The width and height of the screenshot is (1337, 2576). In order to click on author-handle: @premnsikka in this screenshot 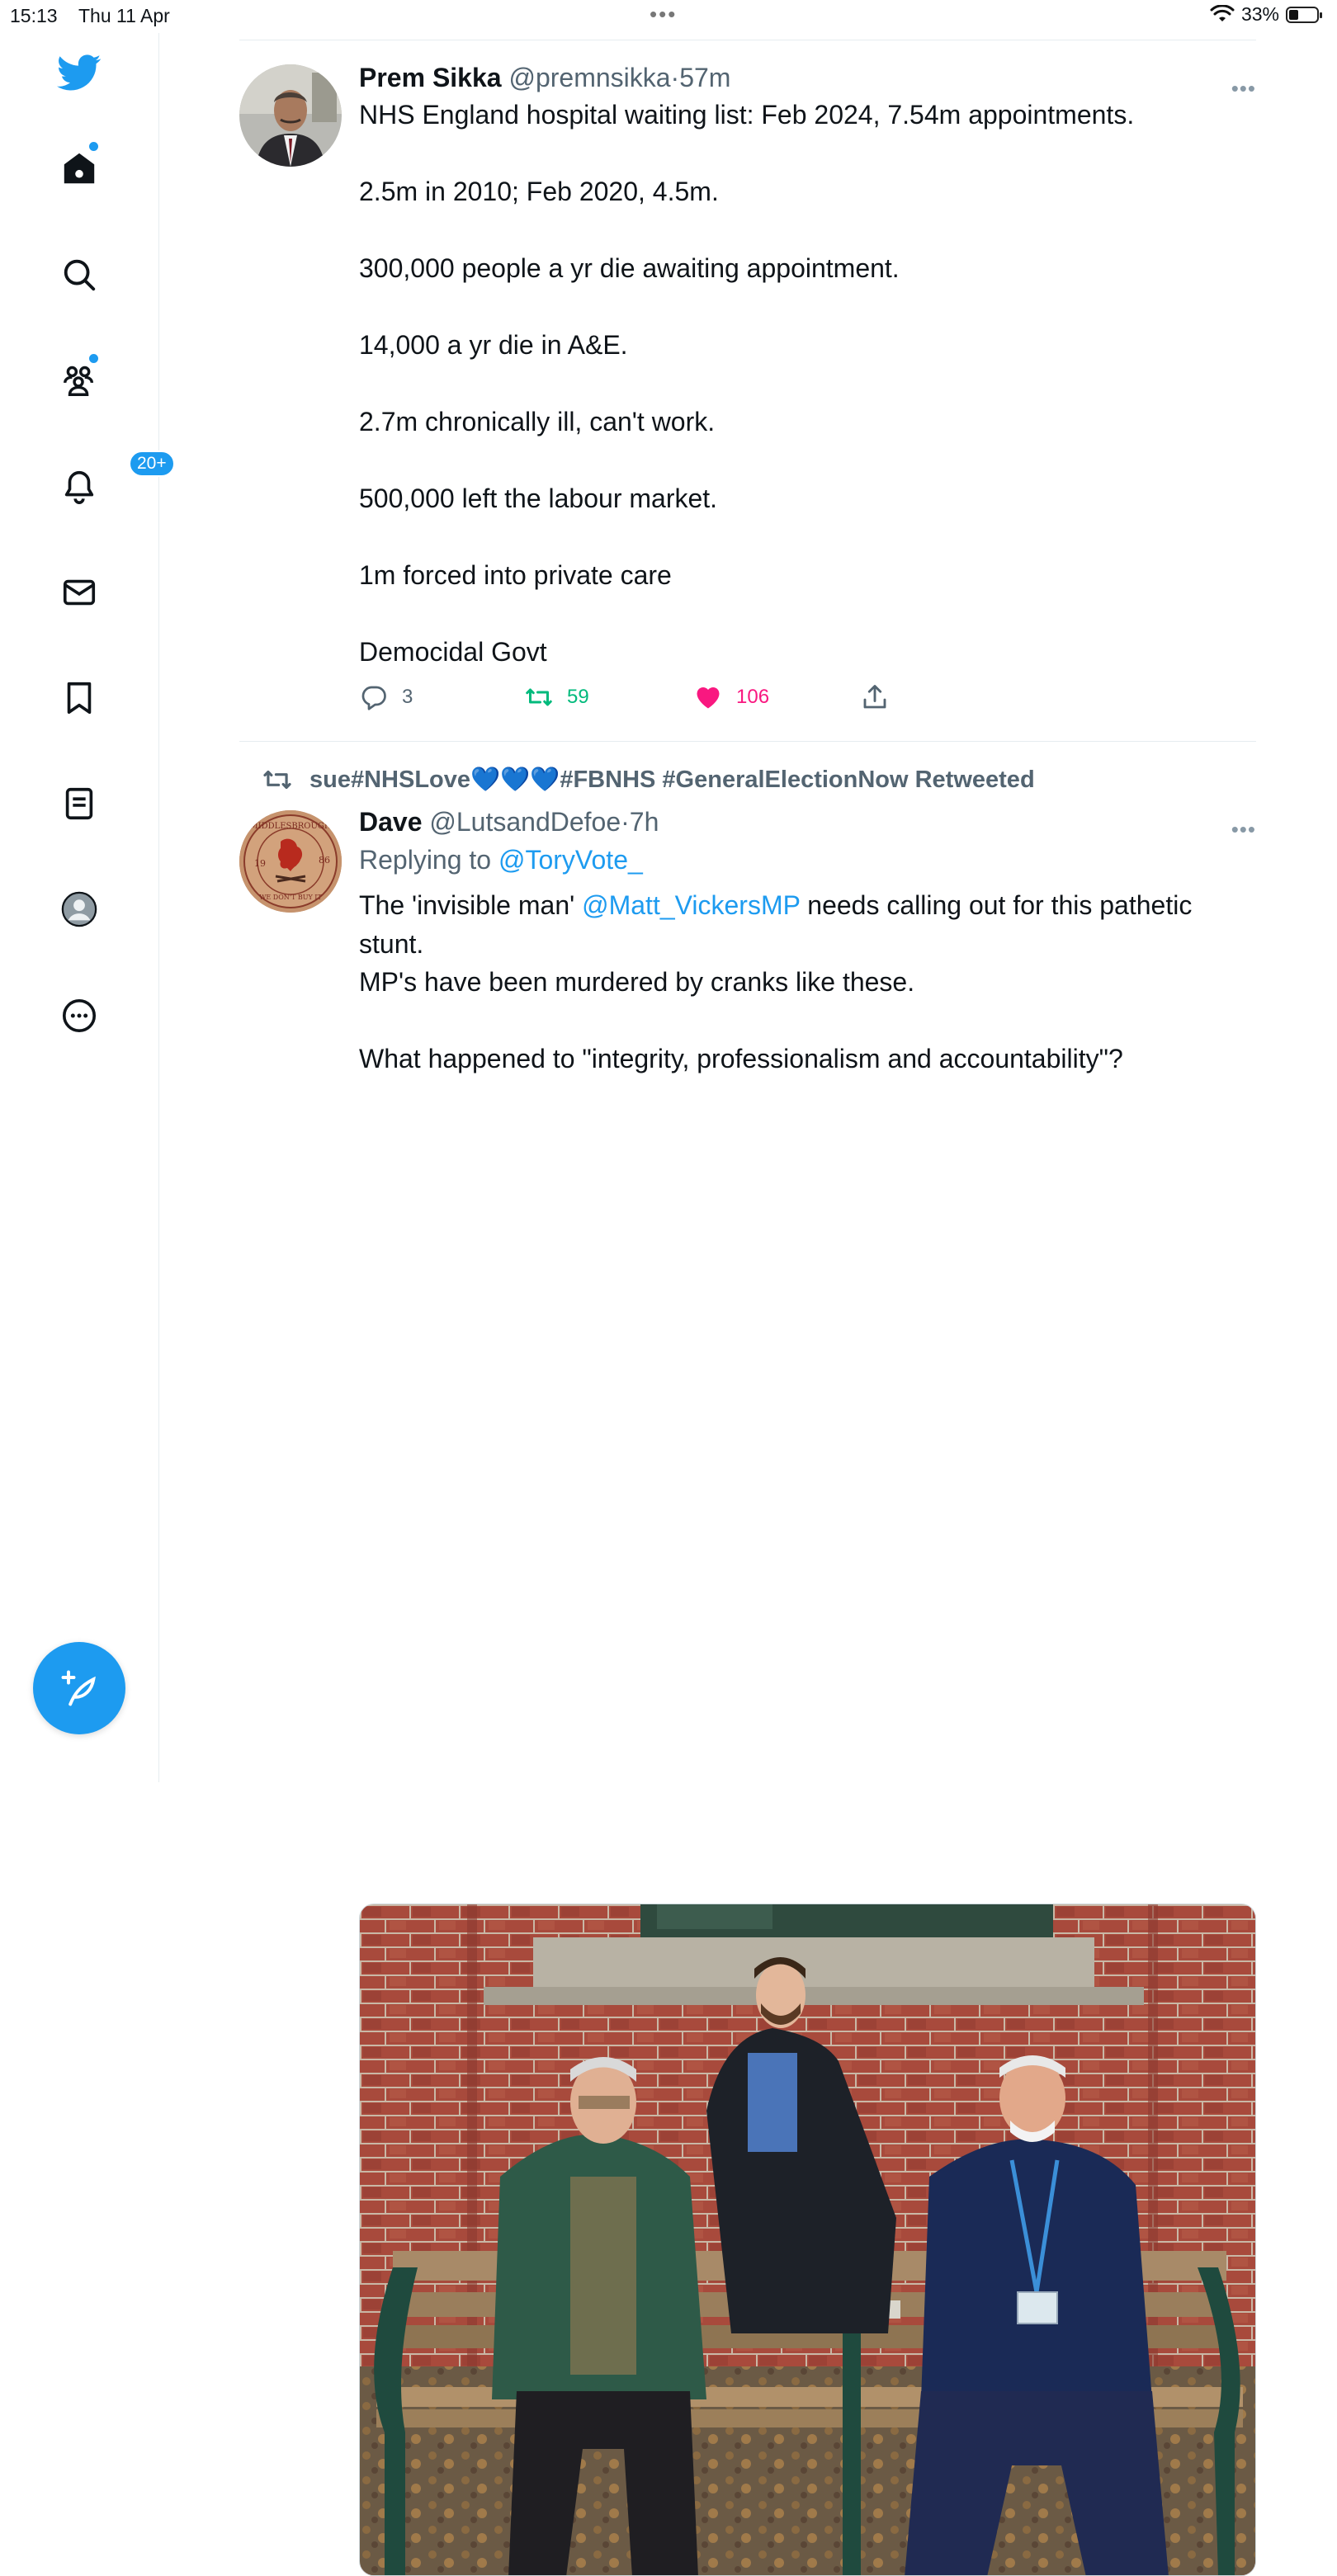, I will do `click(589, 77)`.